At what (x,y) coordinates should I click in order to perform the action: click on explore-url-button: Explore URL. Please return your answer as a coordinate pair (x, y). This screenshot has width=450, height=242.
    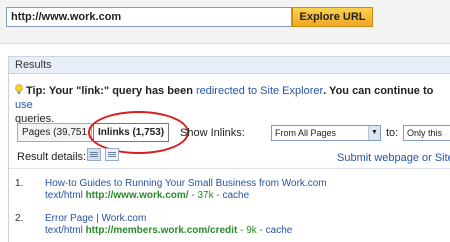
    Looking at the image, I should click on (332, 17).